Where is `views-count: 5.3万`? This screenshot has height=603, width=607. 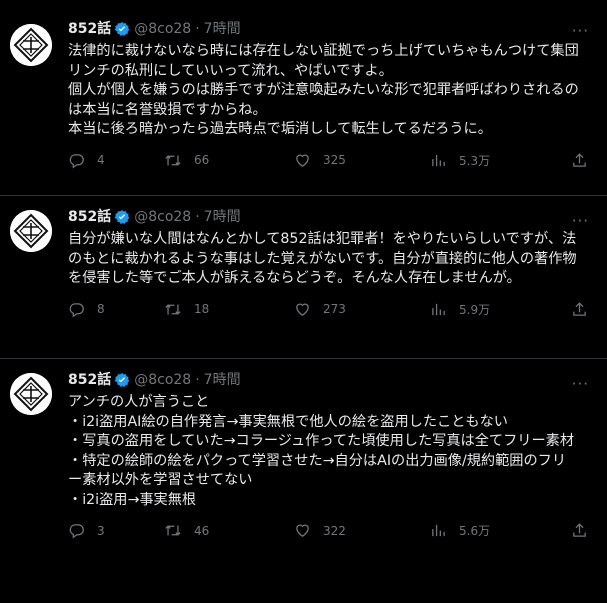 views-count: 5.3万 is located at coordinates (475, 160).